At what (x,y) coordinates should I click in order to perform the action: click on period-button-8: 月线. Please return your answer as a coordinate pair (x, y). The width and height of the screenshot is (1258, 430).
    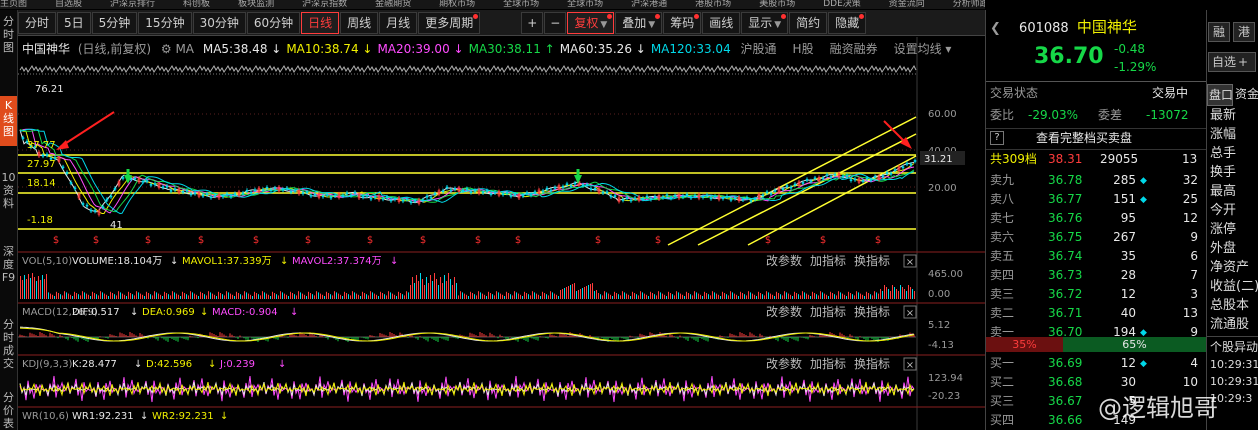
    Looking at the image, I should click on (398, 22).